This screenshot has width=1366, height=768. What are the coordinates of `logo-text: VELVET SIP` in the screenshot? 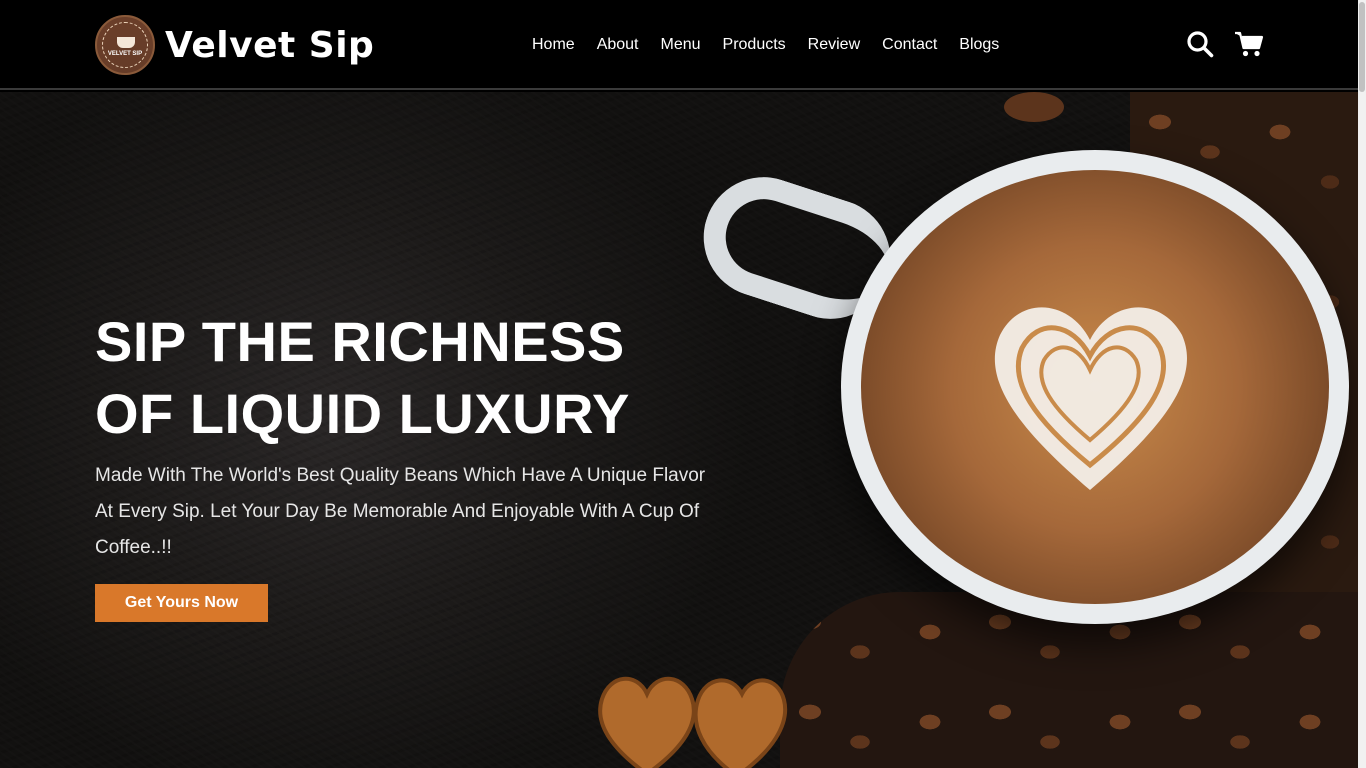 It's located at (125, 54).